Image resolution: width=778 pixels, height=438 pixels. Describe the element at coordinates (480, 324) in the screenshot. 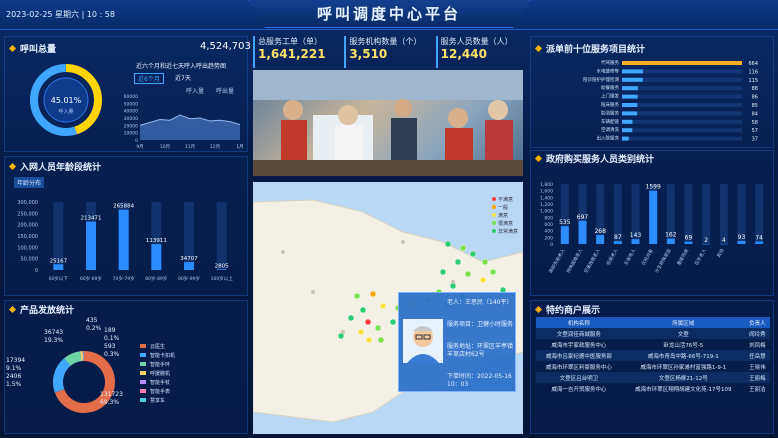

I see `popup-item: 服务项目：卫健小时服务` at that location.